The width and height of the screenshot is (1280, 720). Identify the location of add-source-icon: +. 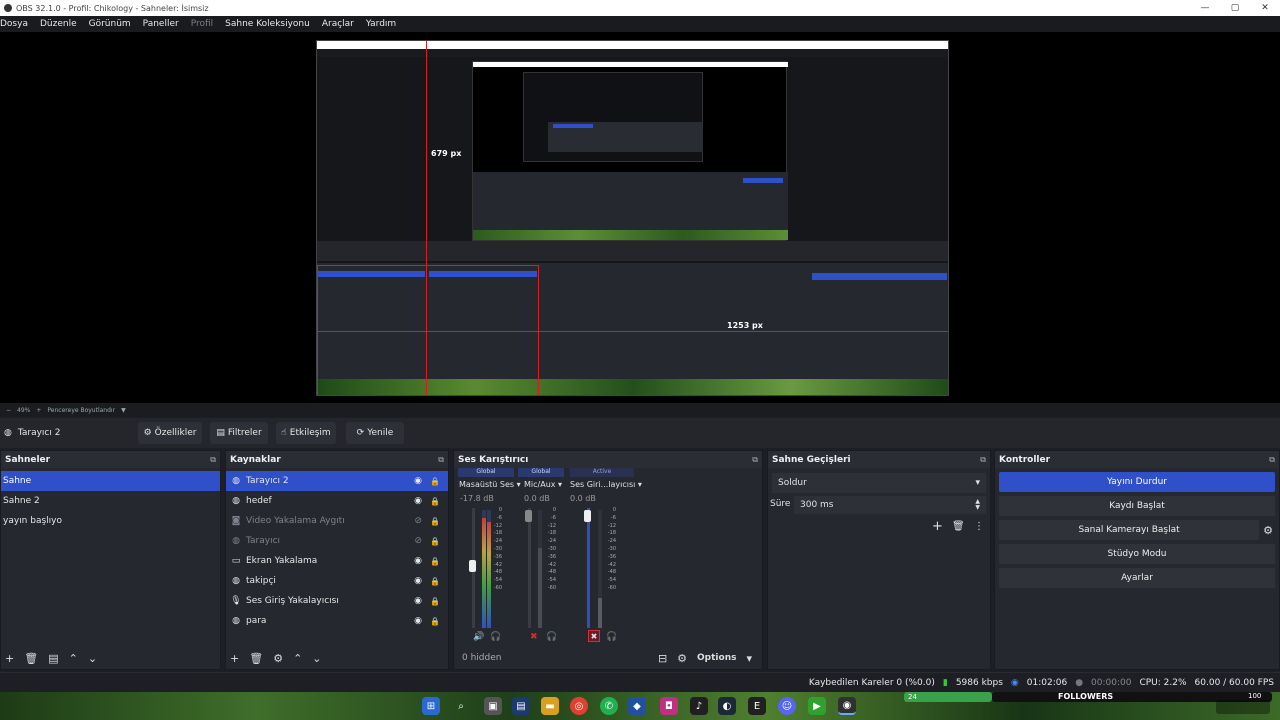
(234, 658).